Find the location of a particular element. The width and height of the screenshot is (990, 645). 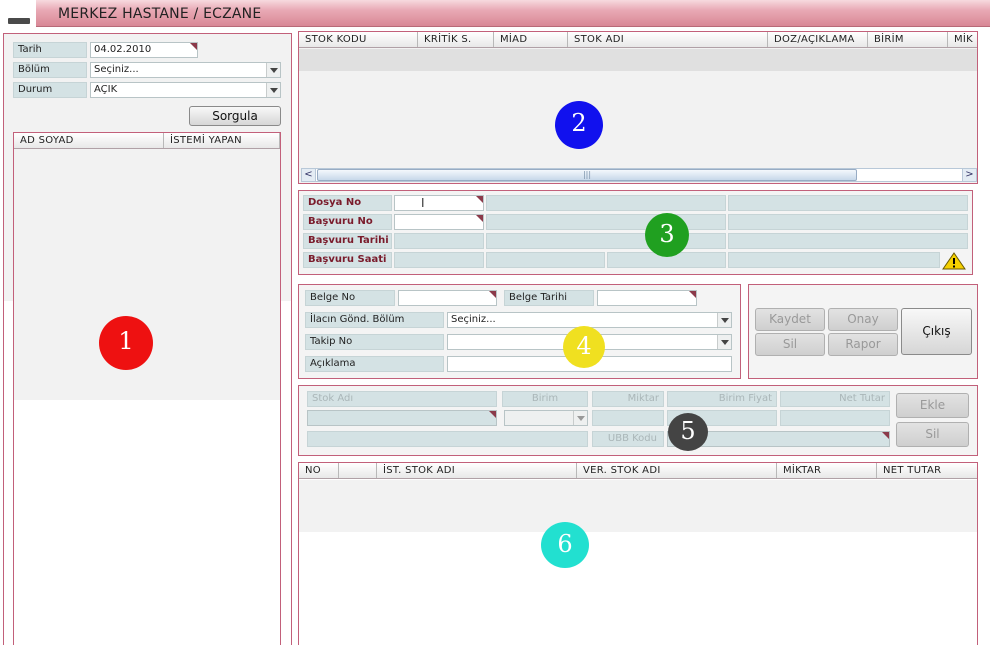

col-istemi-yapan: İSTEMİ YAPAN is located at coordinates (222, 140).